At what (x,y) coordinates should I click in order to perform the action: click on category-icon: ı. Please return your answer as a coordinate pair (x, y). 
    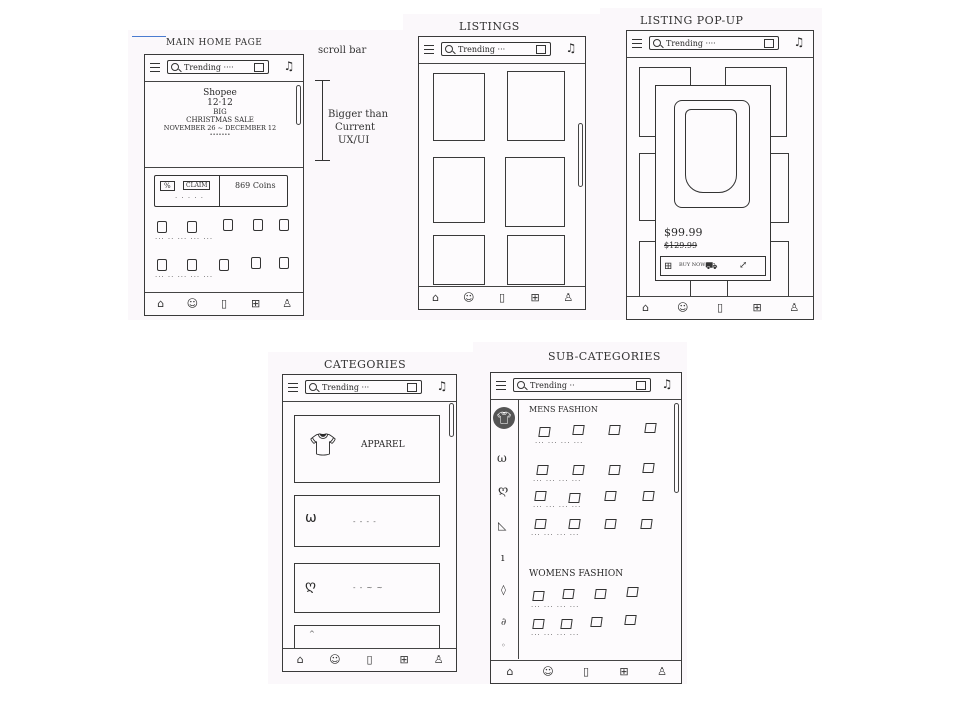
    Looking at the image, I should click on (503, 557).